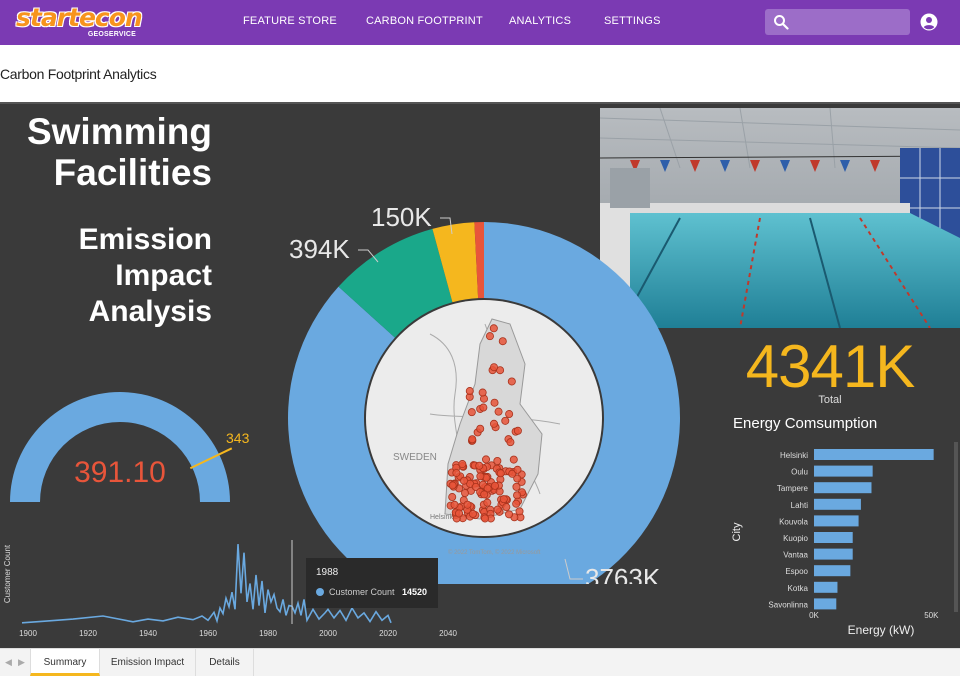 Image resolution: width=960 pixels, height=676 pixels. I want to click on search-box, so click(837, 22).